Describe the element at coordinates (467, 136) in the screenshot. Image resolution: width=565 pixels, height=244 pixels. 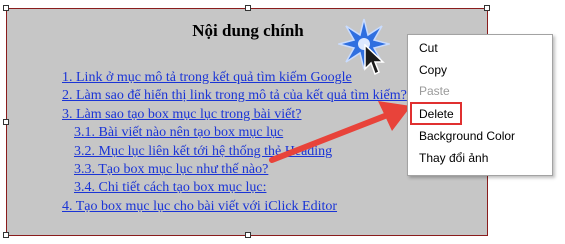
I see `menu-item-background-color: Background Color` at that location.